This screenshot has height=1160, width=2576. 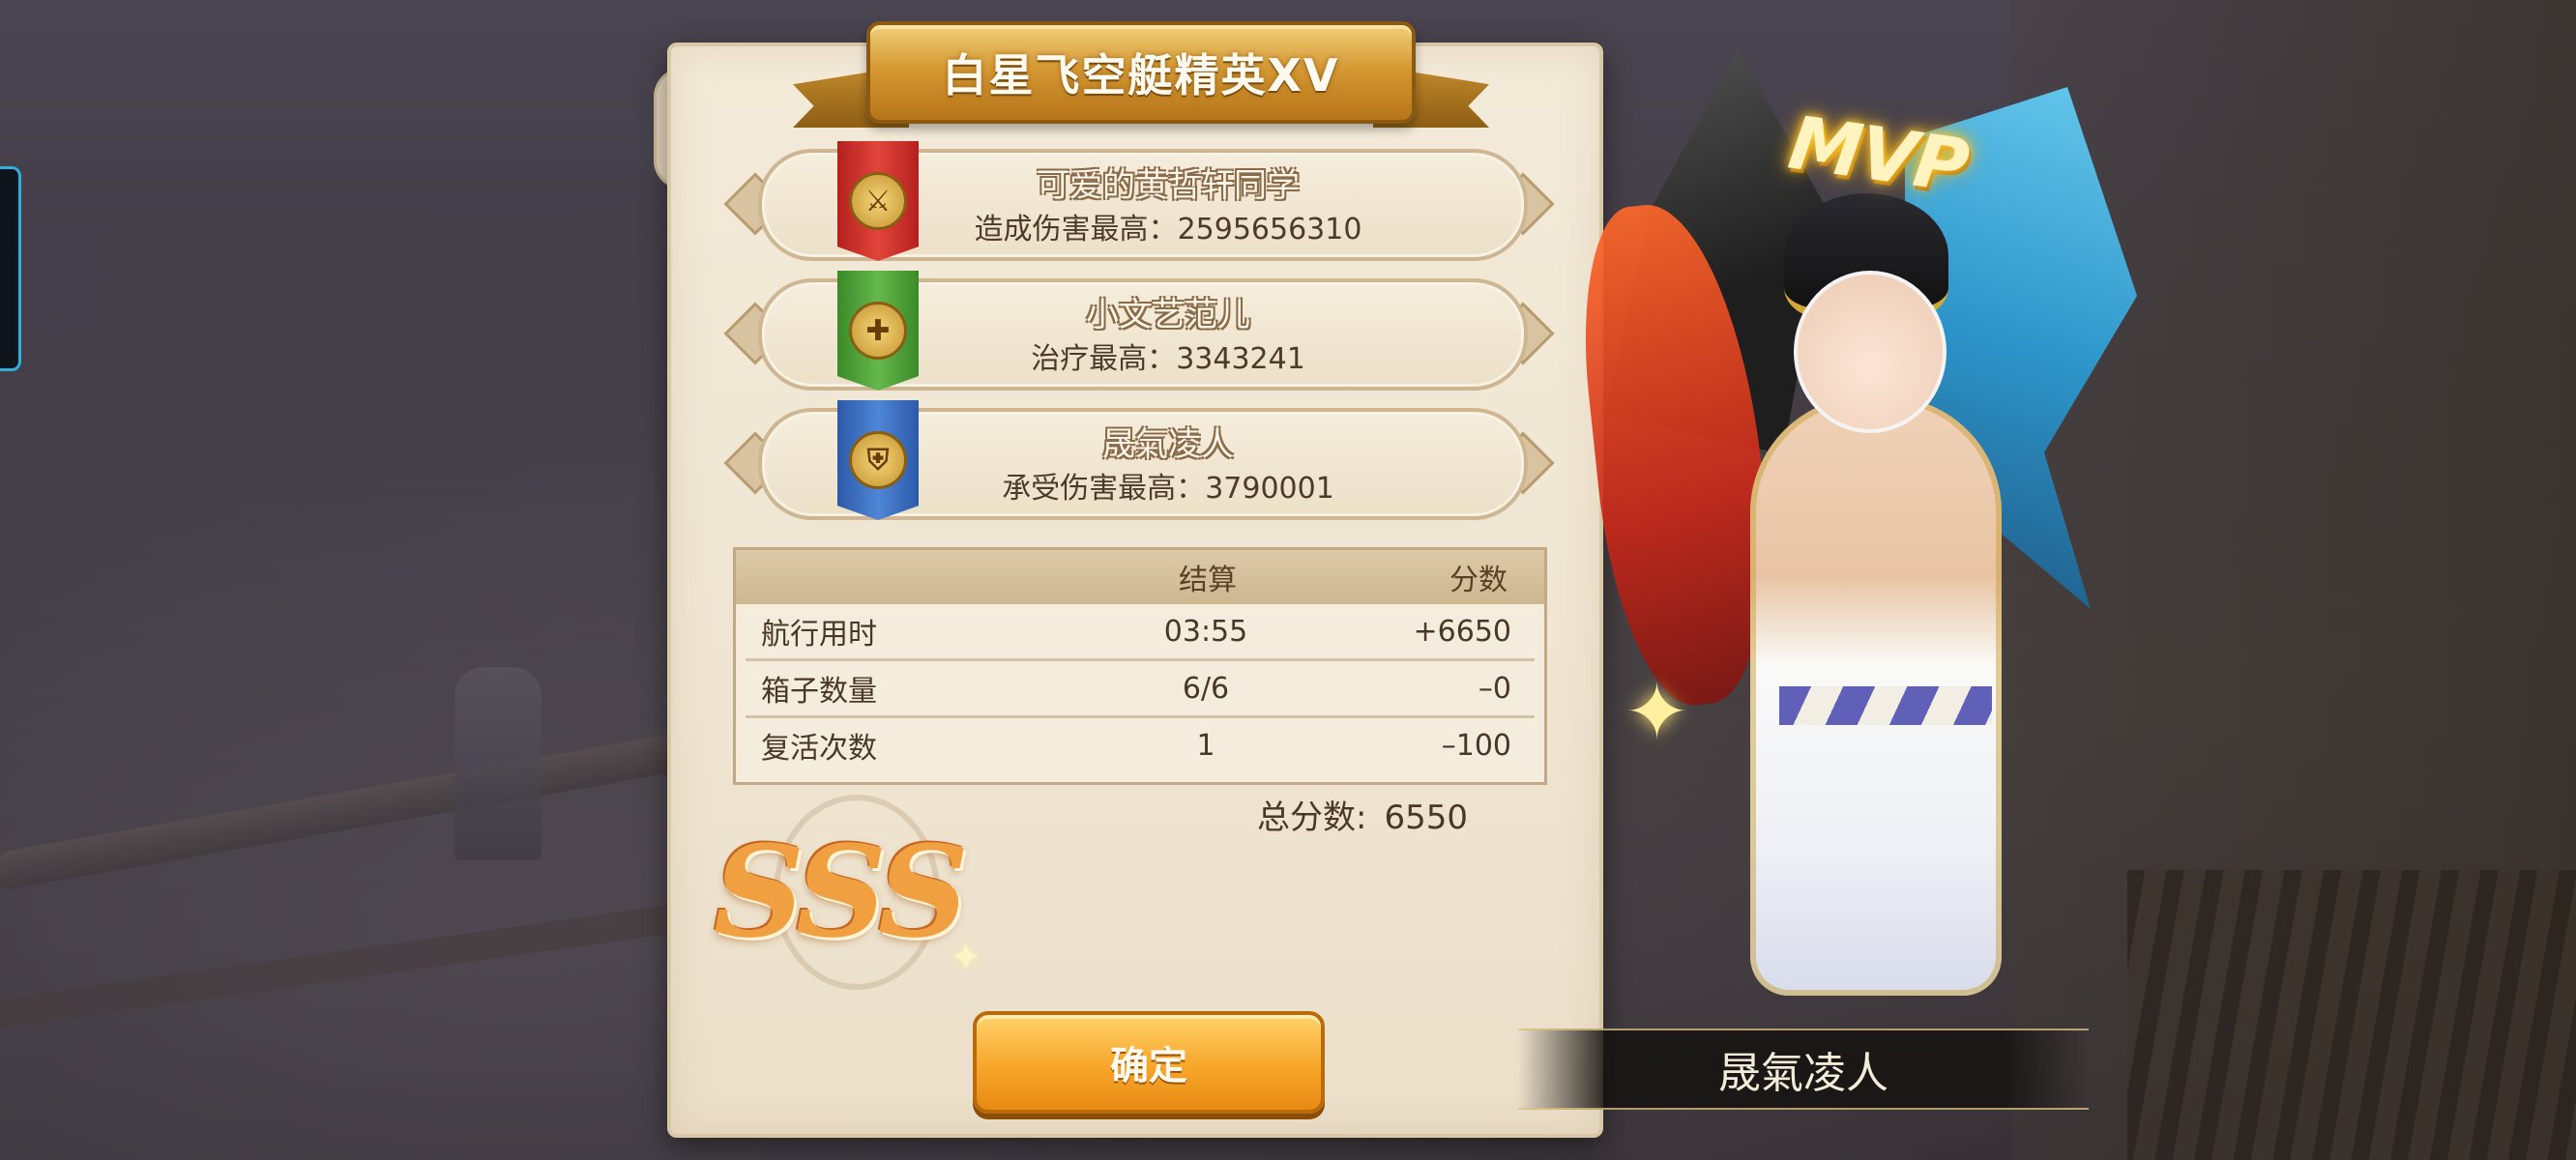 What do you see at coordinates (1140, 690) in the screenshot?
I see `table-row: 箱子数量 6/6 –0` at bounding box center [1140, 690].